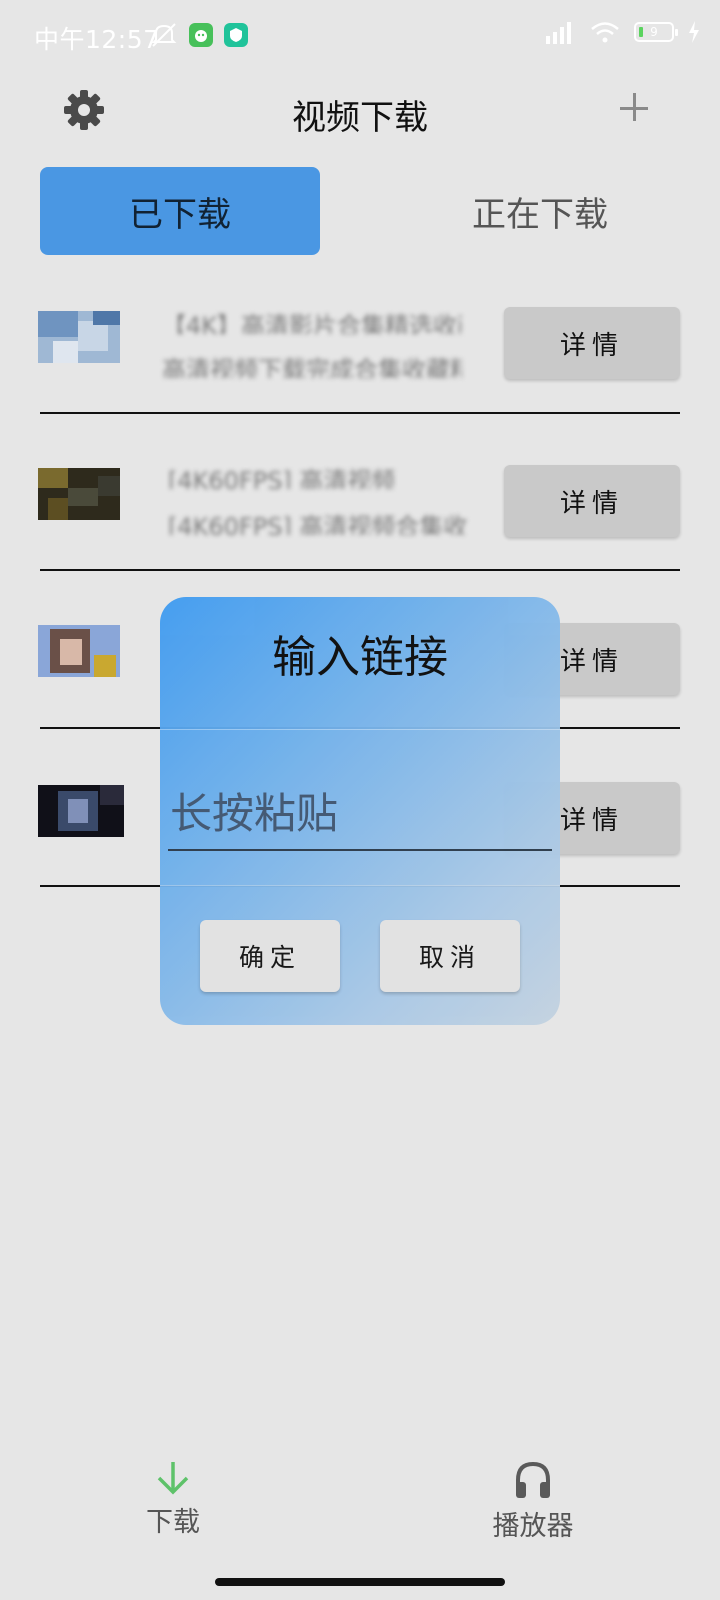  I want to click on battery-level: 9, so click(654, 32).